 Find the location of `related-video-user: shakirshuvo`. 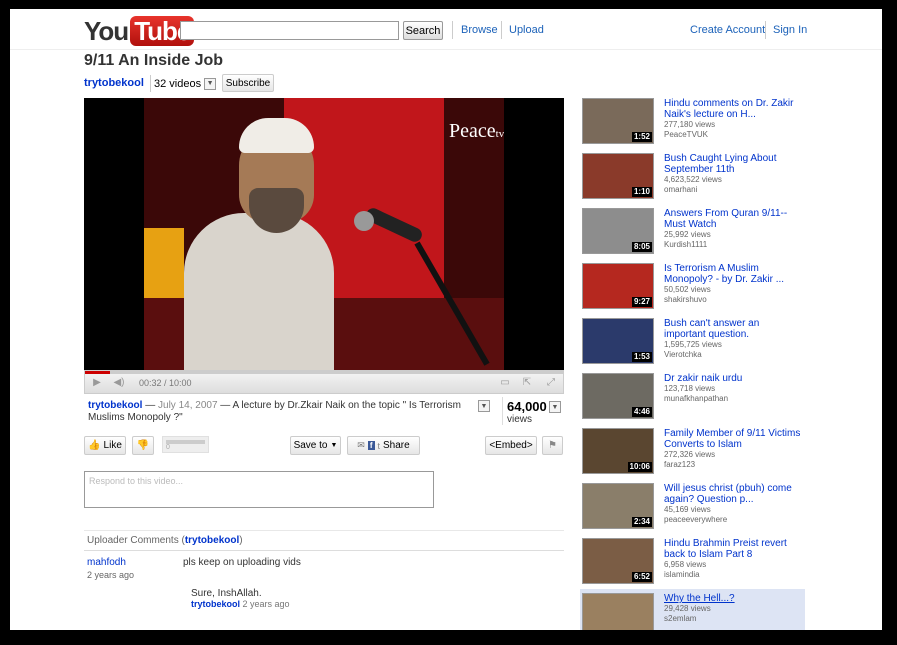

related-video-user: shakirshuvo is located at coordinates (685, 299).